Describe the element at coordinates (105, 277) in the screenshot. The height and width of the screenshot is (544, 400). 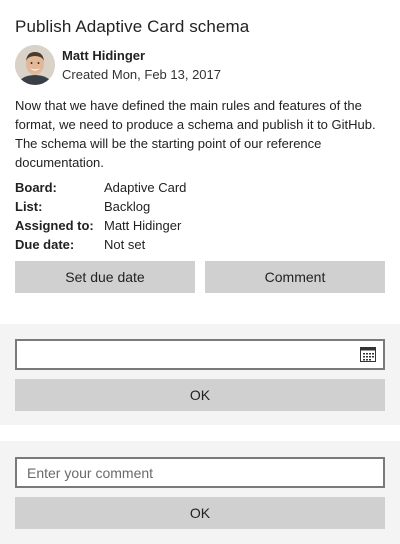
I see `set-due-date-button: Set due date` at that location.